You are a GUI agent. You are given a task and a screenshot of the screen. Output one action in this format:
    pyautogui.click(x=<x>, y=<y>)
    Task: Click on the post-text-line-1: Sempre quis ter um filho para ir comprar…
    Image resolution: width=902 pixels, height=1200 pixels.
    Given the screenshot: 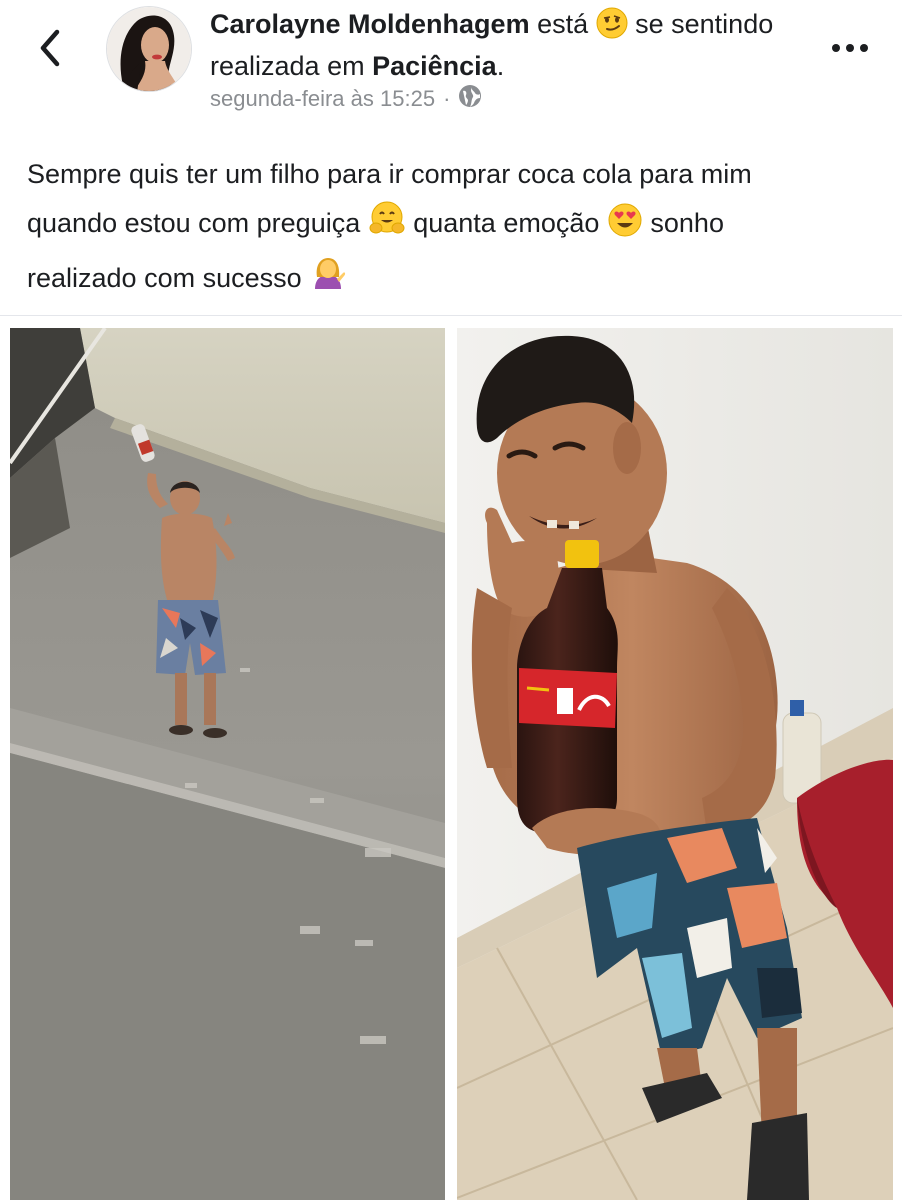 What is the action you would take?
    pyautogui.click(x=389, y=174)
    